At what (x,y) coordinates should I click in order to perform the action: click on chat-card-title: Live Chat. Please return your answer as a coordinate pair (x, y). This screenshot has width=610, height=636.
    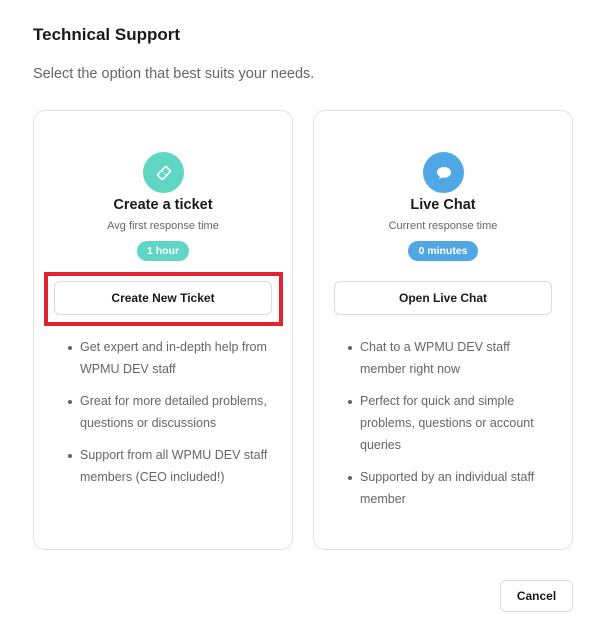
    Looking at the image, I should click on (443, 205).